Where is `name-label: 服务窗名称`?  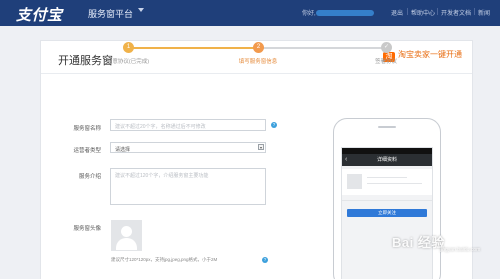 name-label: 服务窗名称 is located at coordinates (87, 129).